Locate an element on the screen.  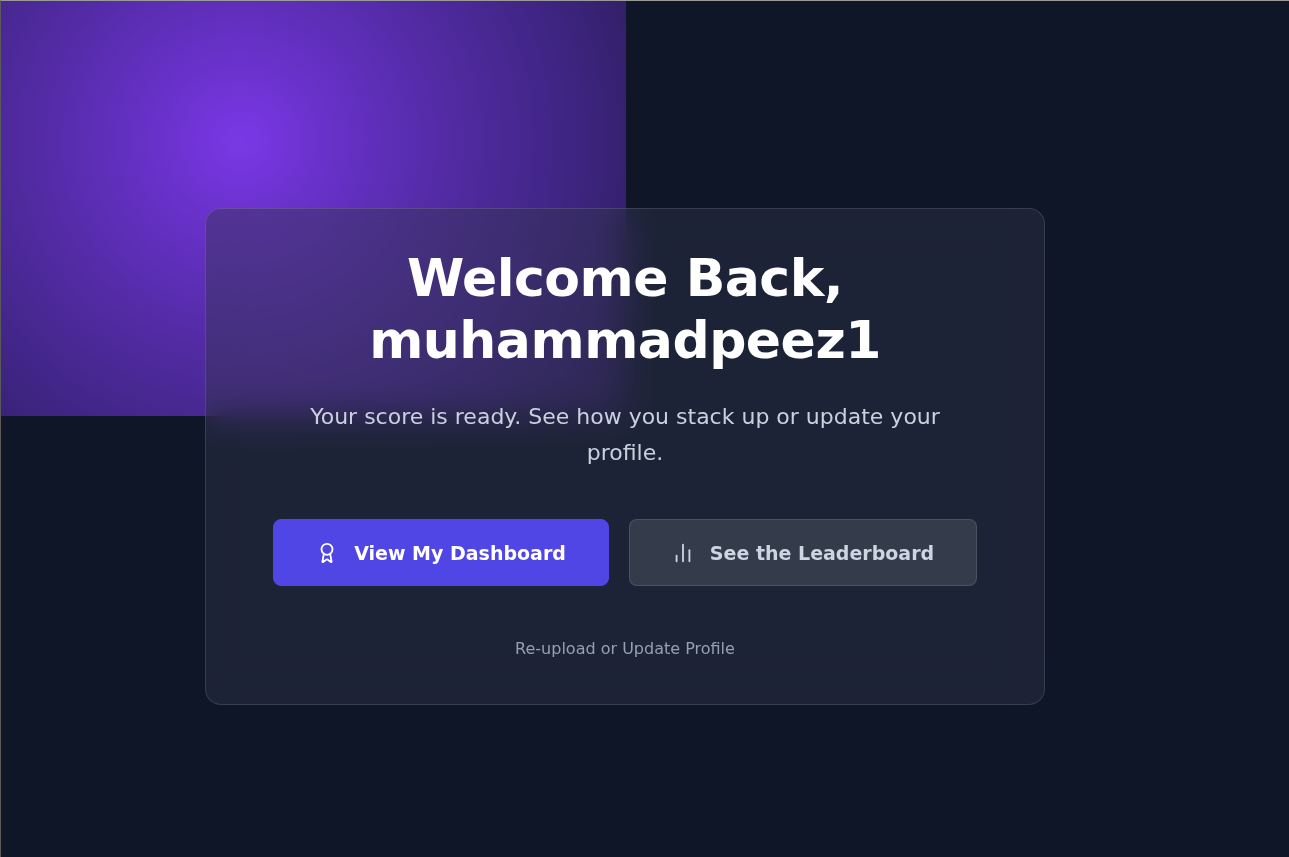
update-profile-link: Re-upload or Update Profile is located at coordinates (625, 649).